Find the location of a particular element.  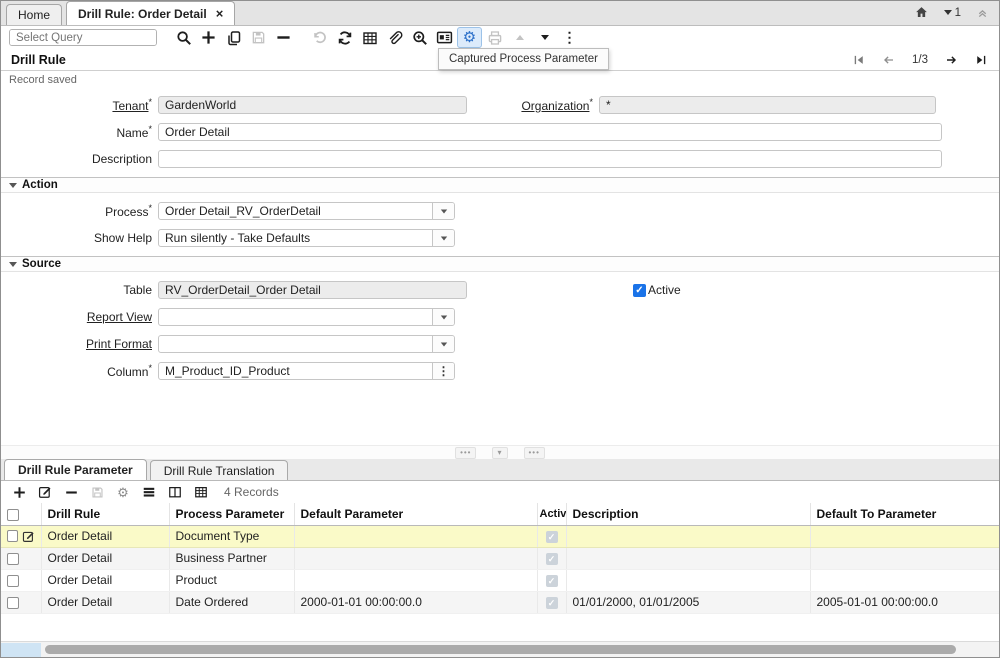

more-options-icon: ⋮ is located at coordinates (569, 37).